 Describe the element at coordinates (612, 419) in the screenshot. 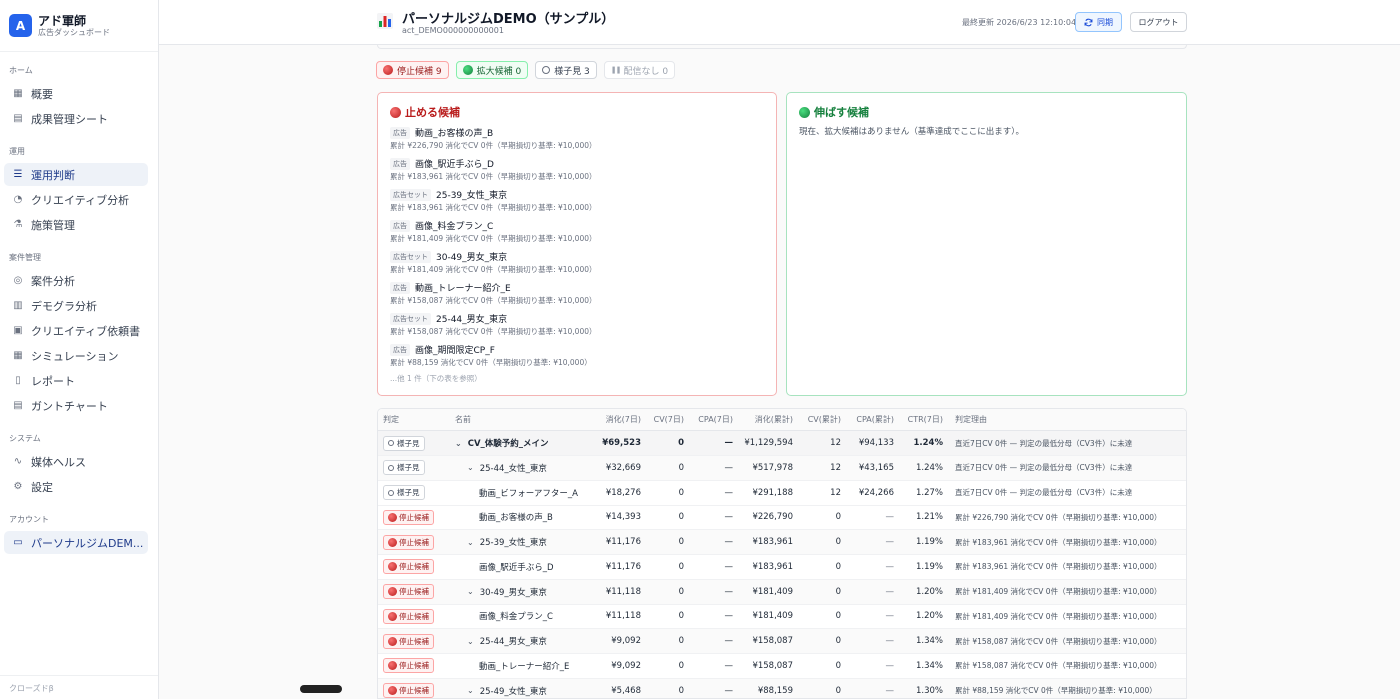

I see `col-spend7: 消化(7日)` at that location.